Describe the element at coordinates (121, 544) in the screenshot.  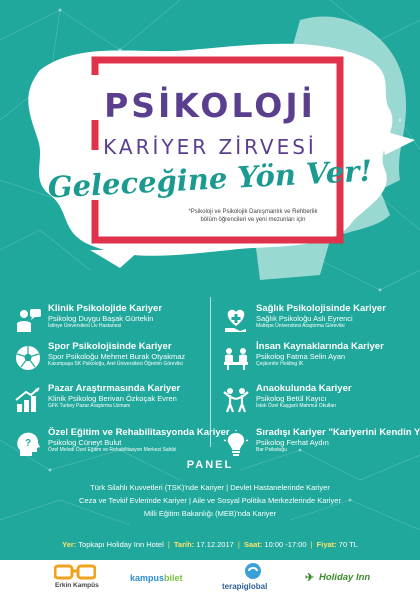
I see `event-place: Topkapı Holiday Inn Hotel` at that location.